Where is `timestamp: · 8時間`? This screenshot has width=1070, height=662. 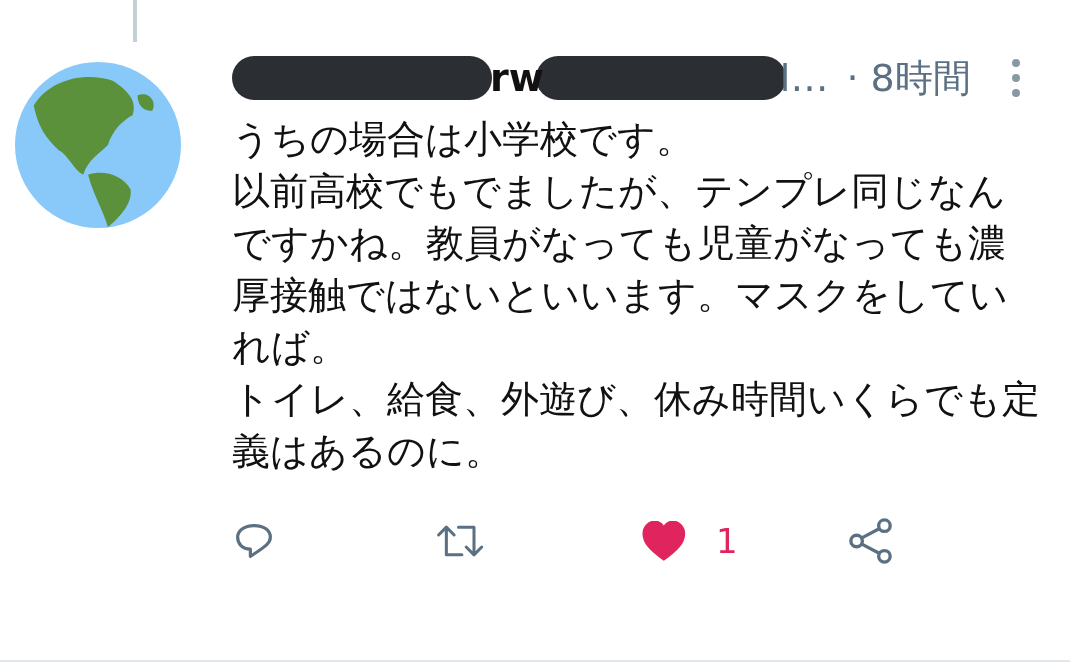 timestamp: · 8時間 is located at coordinates (908, 78).